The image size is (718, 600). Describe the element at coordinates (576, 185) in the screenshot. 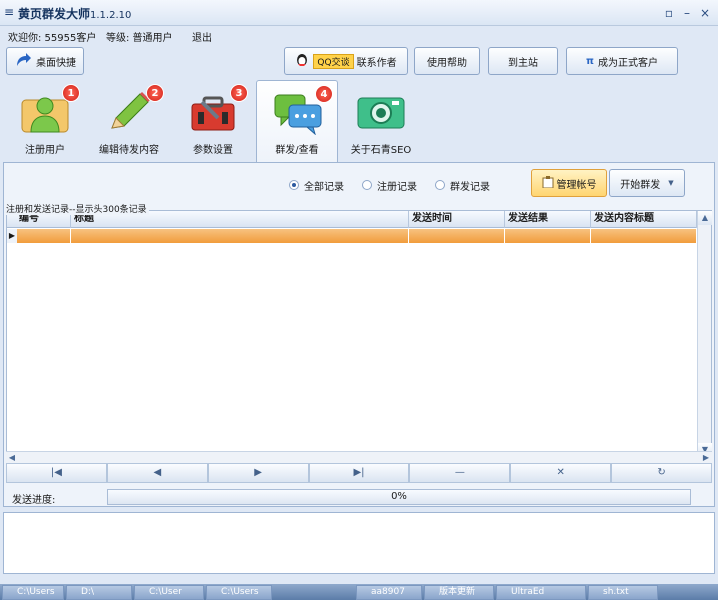

I see `manage-accounts-label: 管理帐号` at that location.